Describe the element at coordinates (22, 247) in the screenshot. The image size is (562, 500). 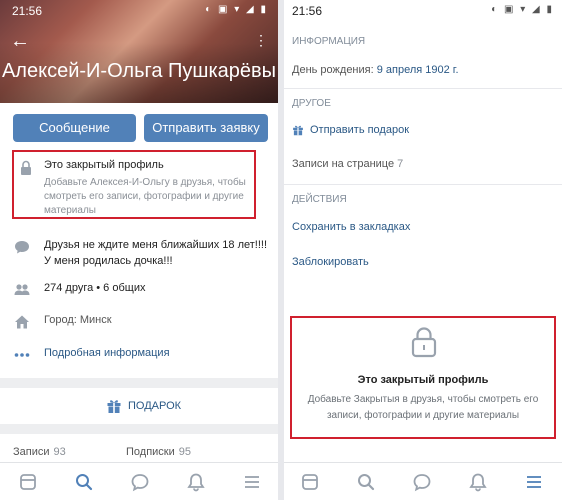
I see `speech-bubble-icon` at that location.